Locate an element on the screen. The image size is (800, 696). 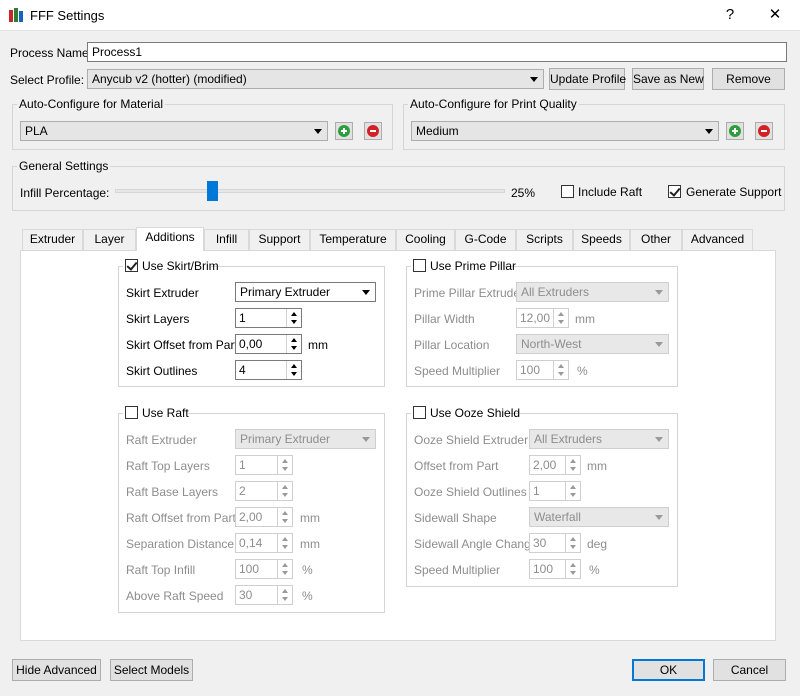
pillar-speed-spinbox: 100 is located at coordinates (542, 370).